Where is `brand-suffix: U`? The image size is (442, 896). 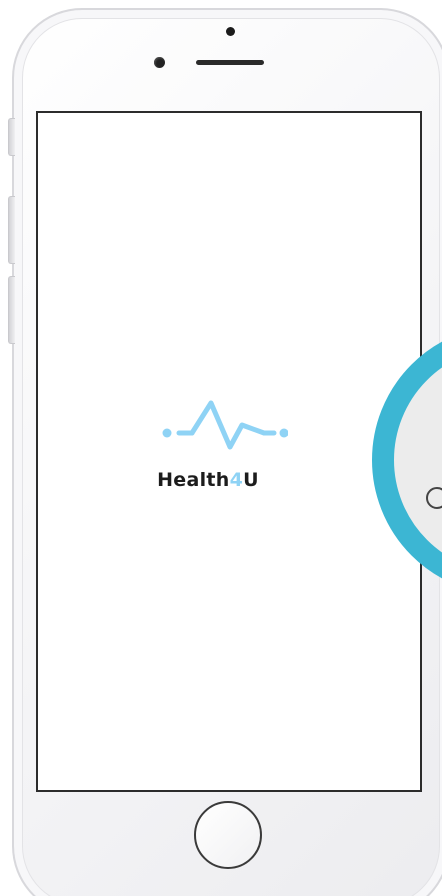
brand-suffix: U is located at coordinates (251, 480).